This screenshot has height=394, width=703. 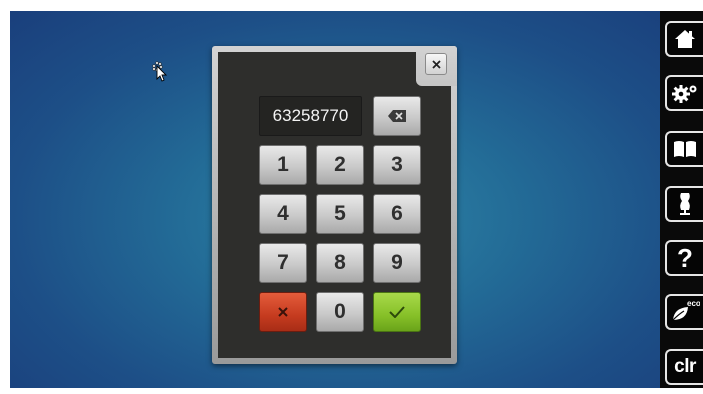 I want to click on book-icon, so click(x=685, y=149).